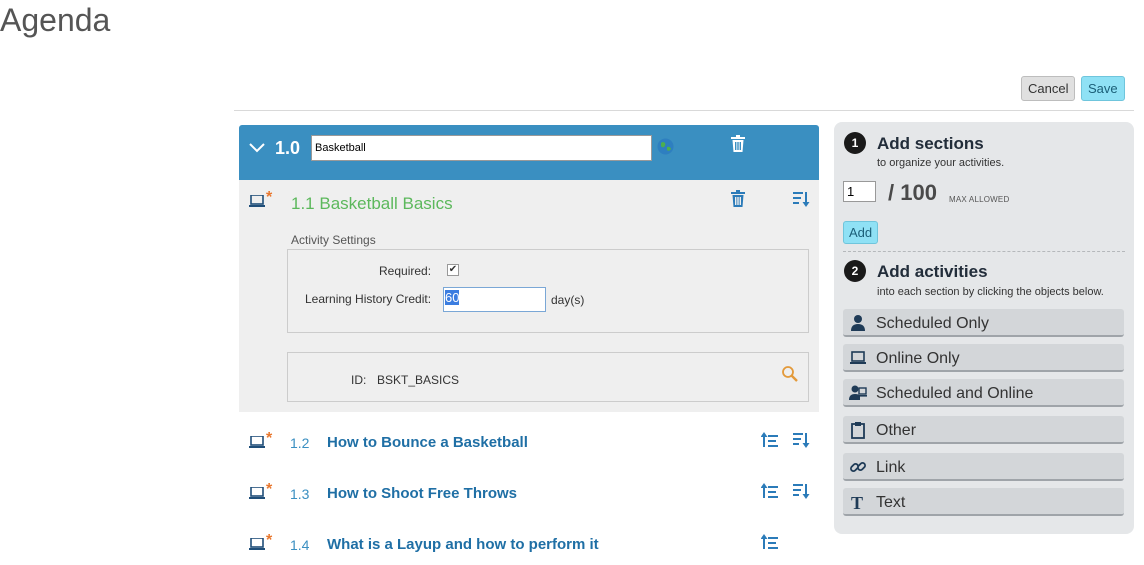 The image size is (1144, 565). I want to click on globe-icon, so click(665, 146).